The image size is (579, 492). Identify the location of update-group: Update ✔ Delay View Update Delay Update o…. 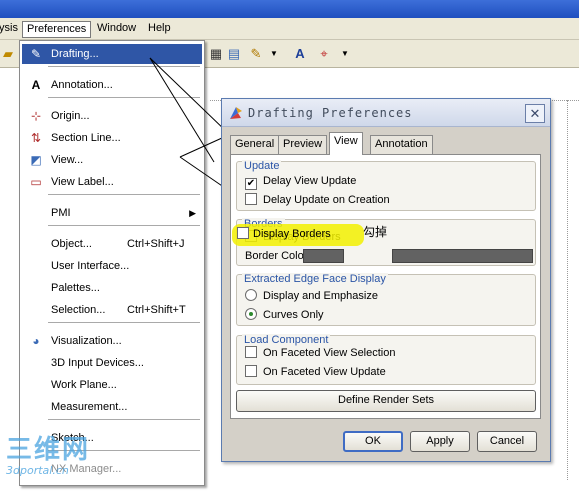
(386, 185).